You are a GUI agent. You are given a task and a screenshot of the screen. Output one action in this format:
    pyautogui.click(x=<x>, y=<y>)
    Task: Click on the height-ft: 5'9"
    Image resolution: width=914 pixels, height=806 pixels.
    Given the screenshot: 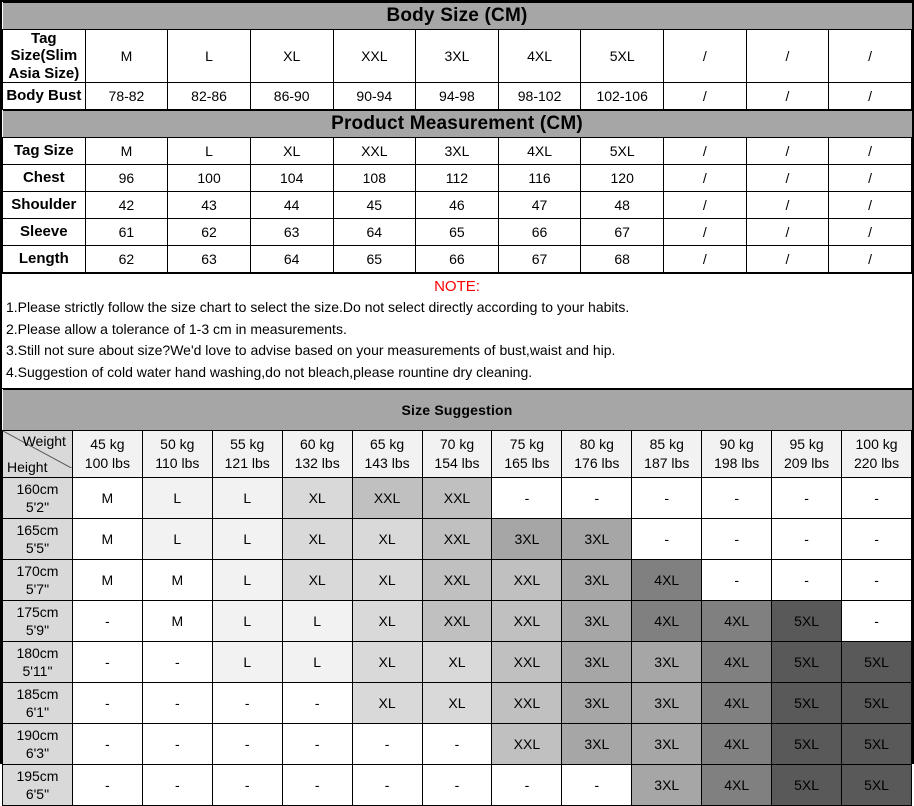 What is the action you would take?
    pyautogui.click(x=37, y=629)
    